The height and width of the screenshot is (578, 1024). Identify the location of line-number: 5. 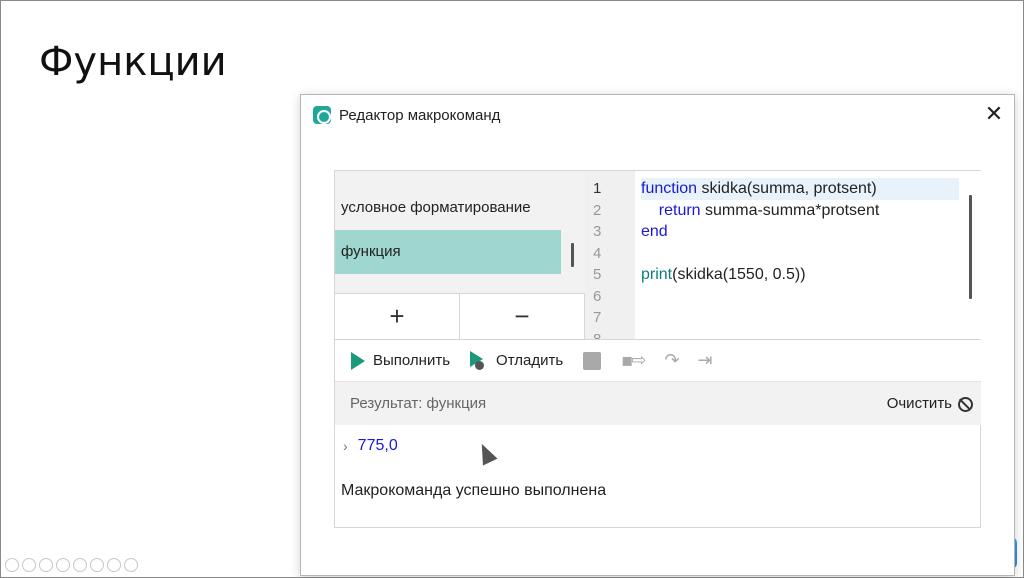
(597, 274).